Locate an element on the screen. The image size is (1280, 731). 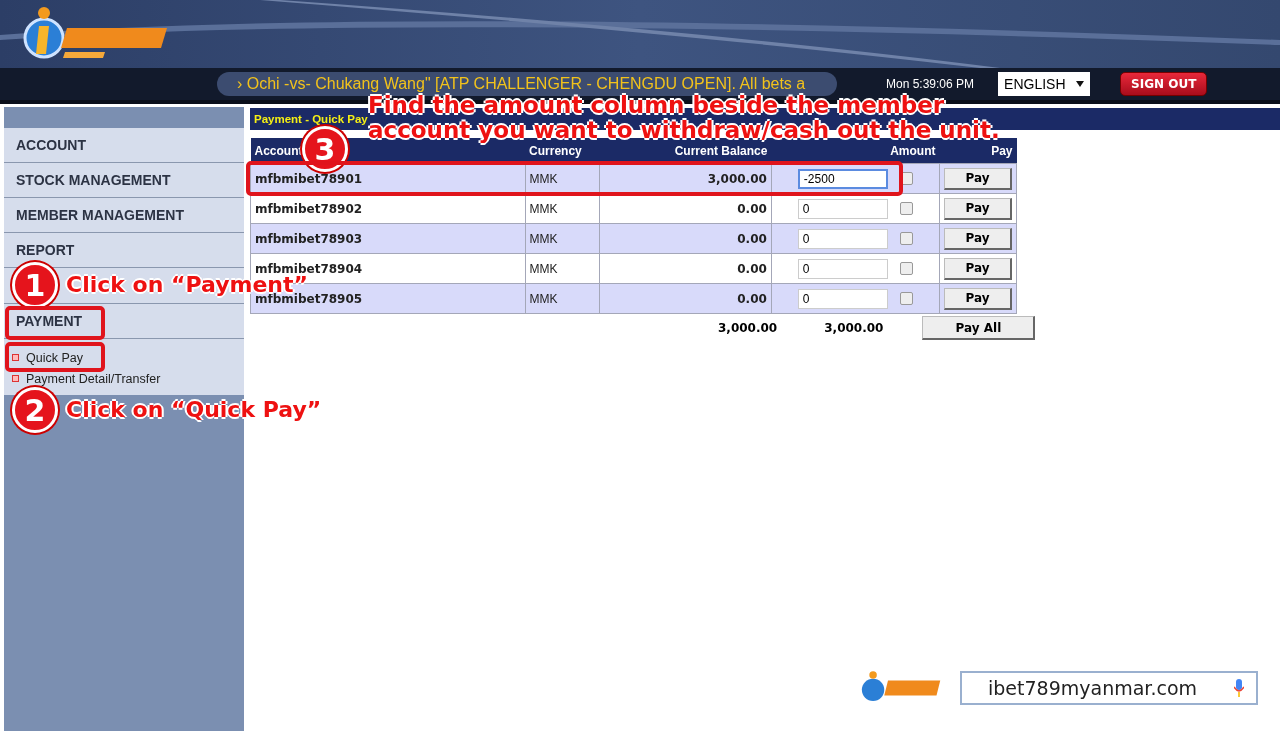
table-cell: 3,000.00 is located at coordinates (685, 178).